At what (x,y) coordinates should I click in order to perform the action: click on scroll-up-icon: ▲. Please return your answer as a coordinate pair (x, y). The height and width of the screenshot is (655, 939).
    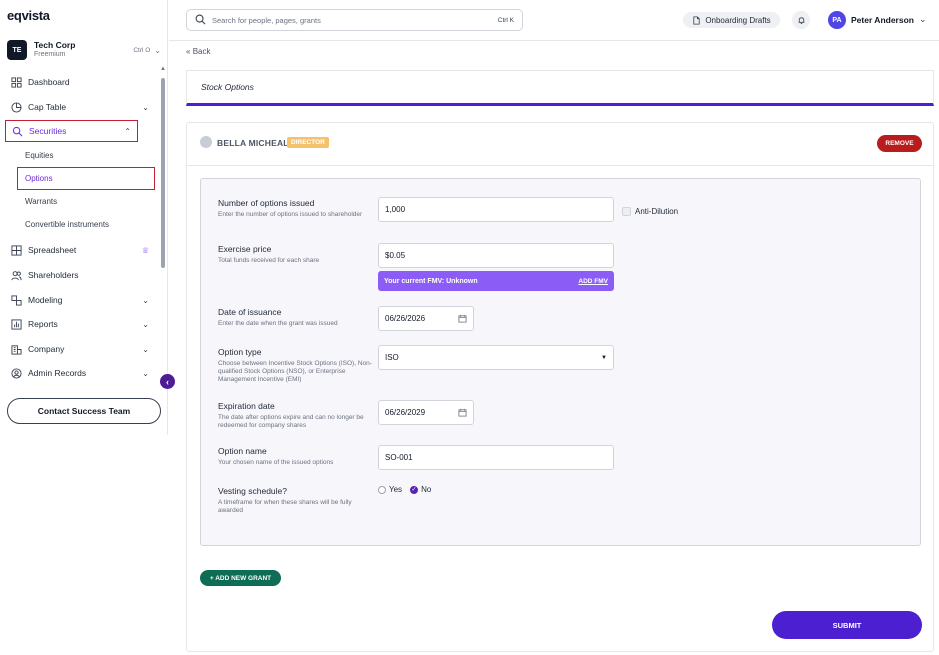
    Looking at the image, I should click on (163, 69).